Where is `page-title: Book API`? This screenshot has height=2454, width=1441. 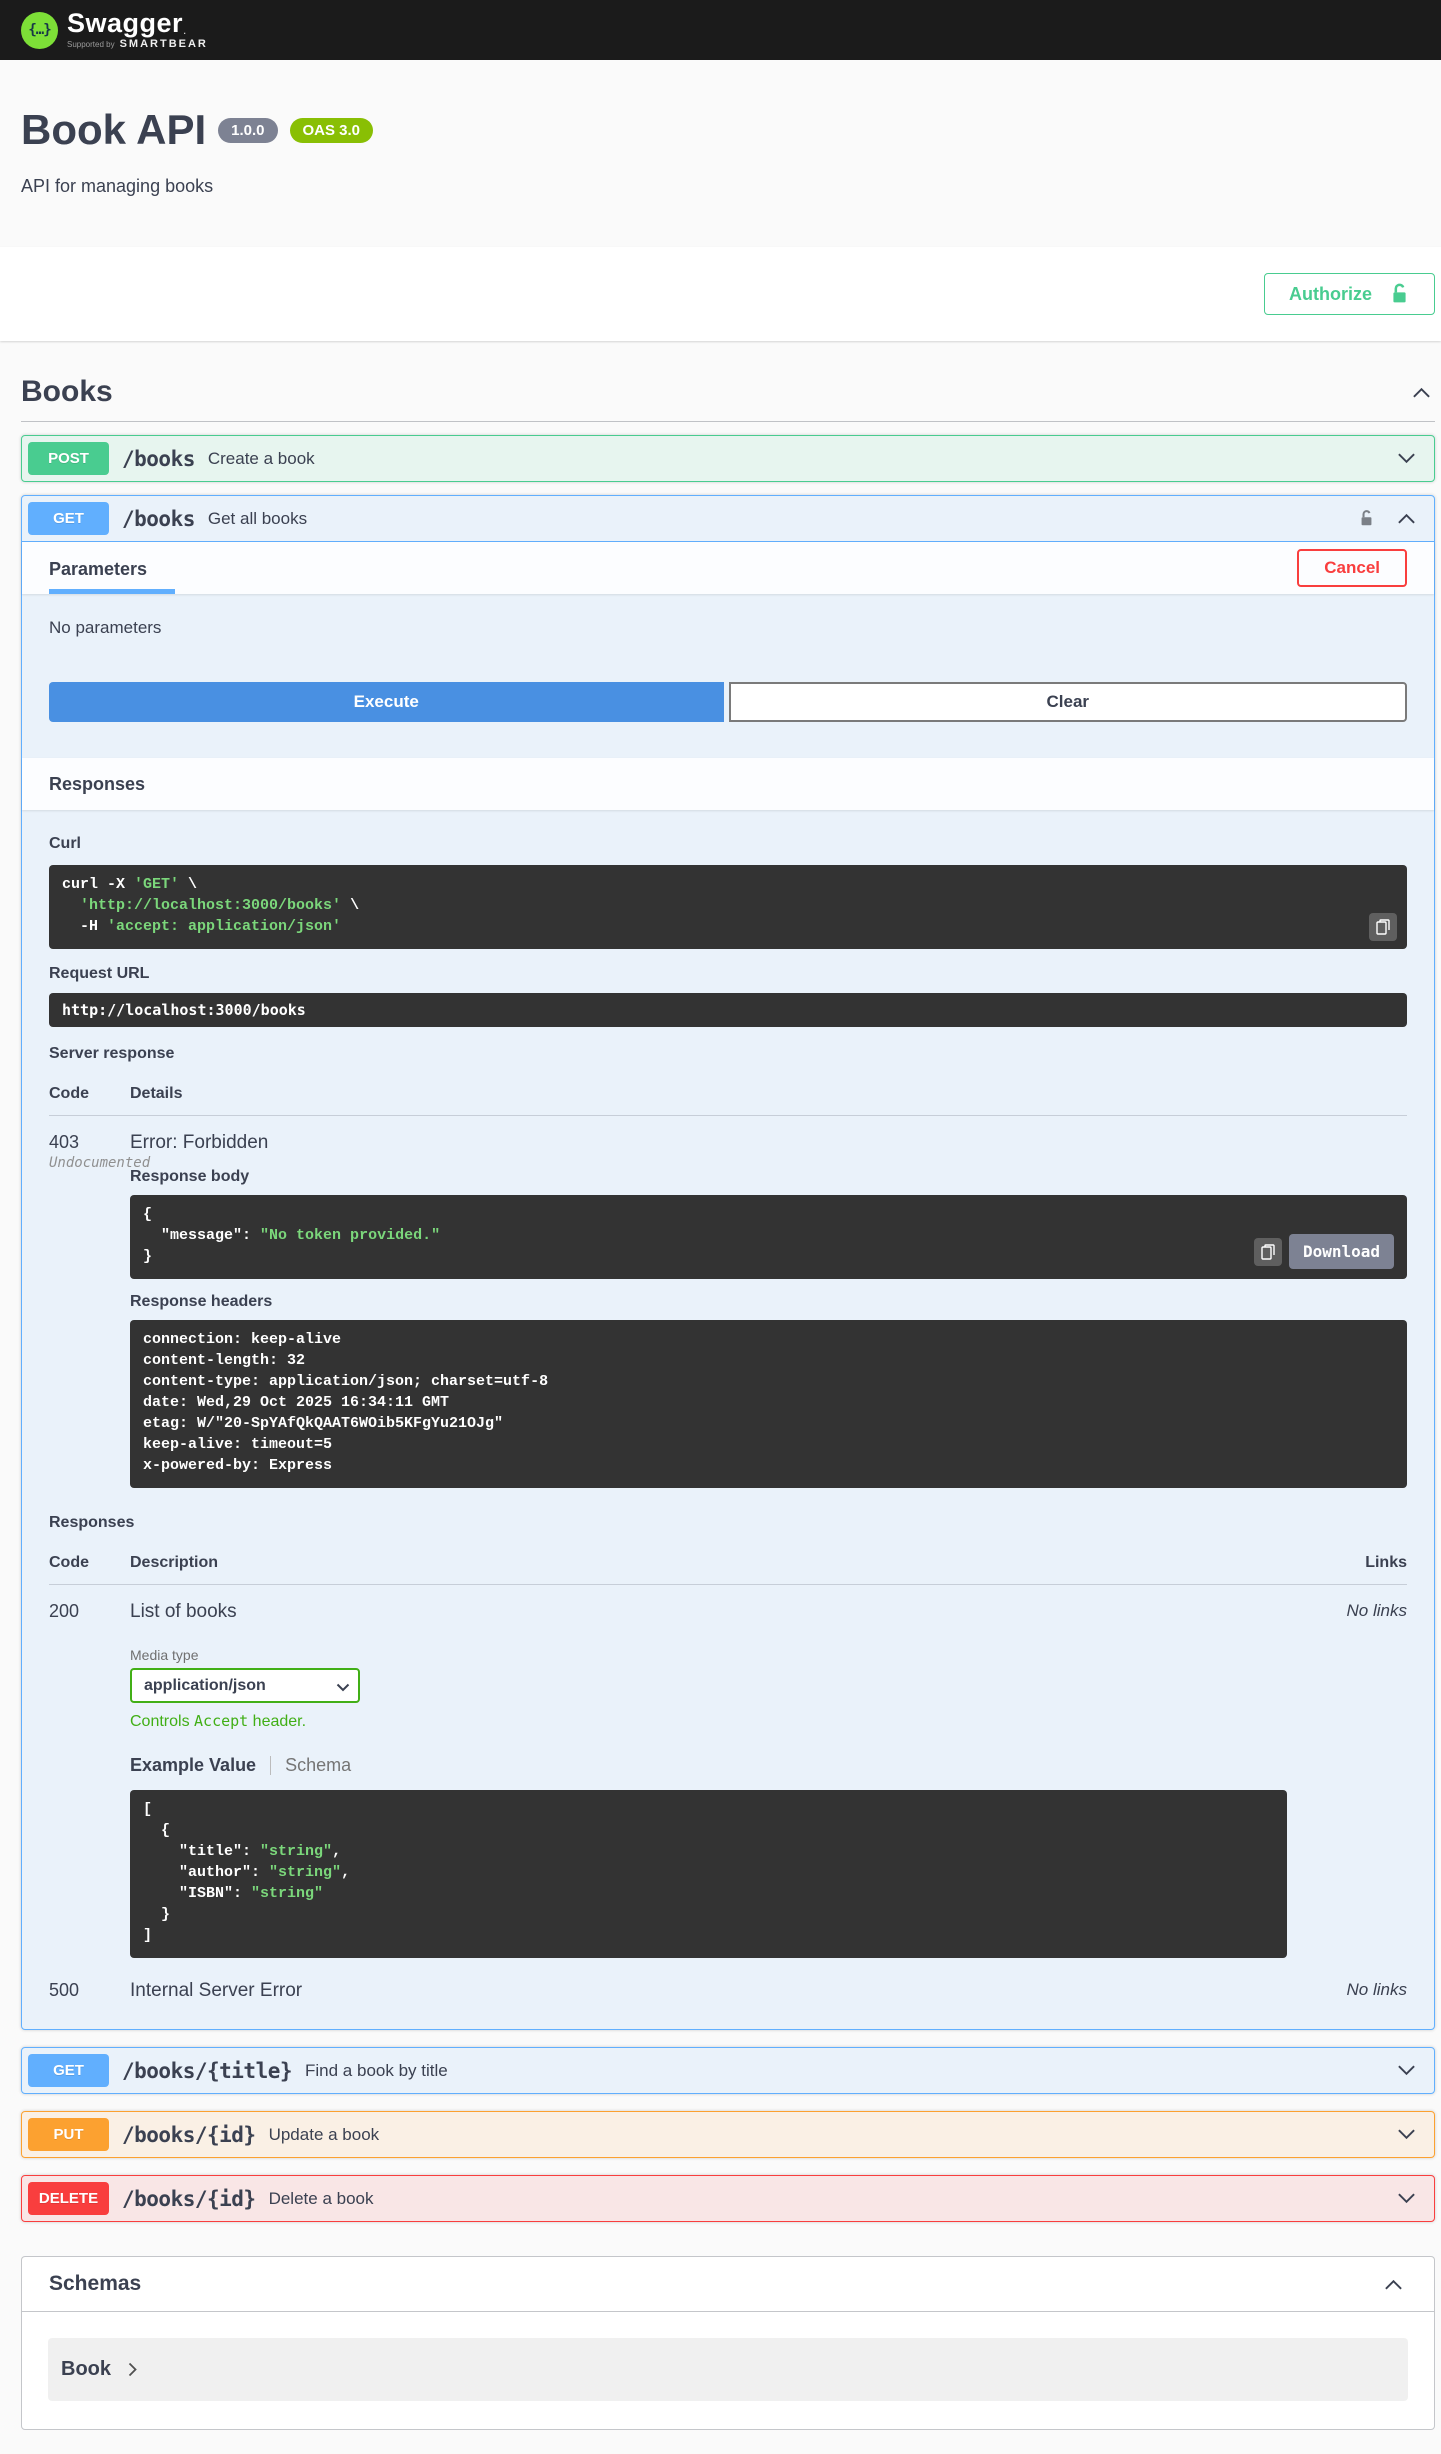
page-title: Book API is located at coordinates (114, 129).